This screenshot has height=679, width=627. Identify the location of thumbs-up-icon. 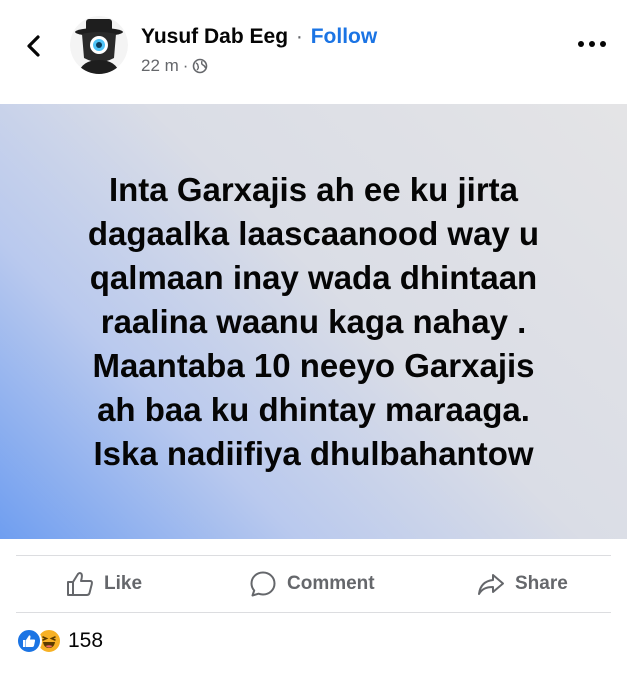
(80, 584).